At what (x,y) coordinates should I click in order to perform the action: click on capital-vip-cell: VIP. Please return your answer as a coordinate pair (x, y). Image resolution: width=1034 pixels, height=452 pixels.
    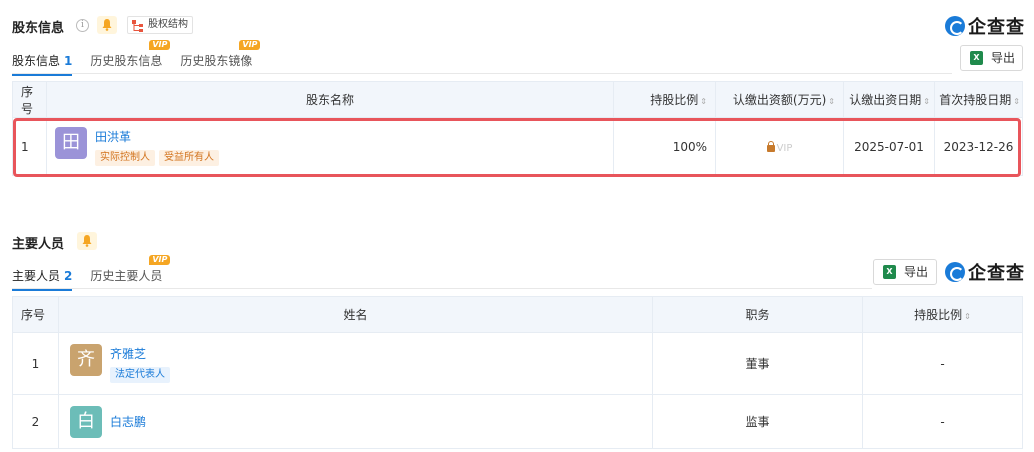
    Looking at the image, I should click on (779, 146).